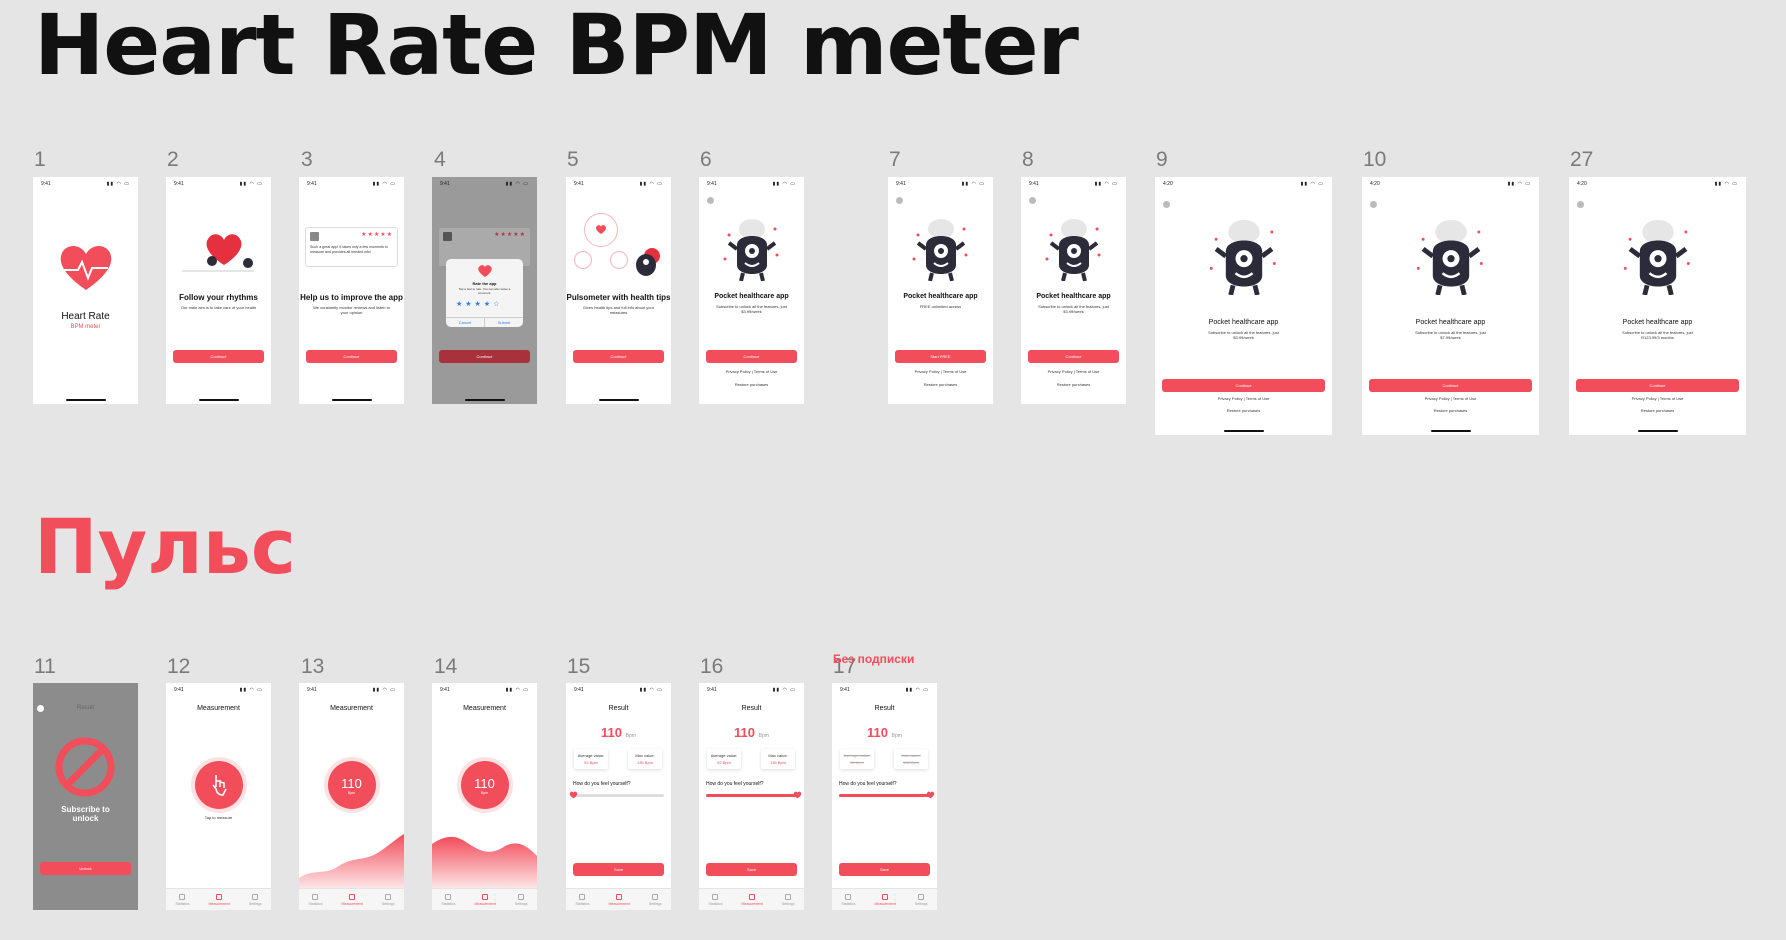 The width and height of the screenshot is (1786, 940). Describe the element at coordinates (479, 304) in the screenshot. I see `dialog-stars: ★★★★☆` at that location.